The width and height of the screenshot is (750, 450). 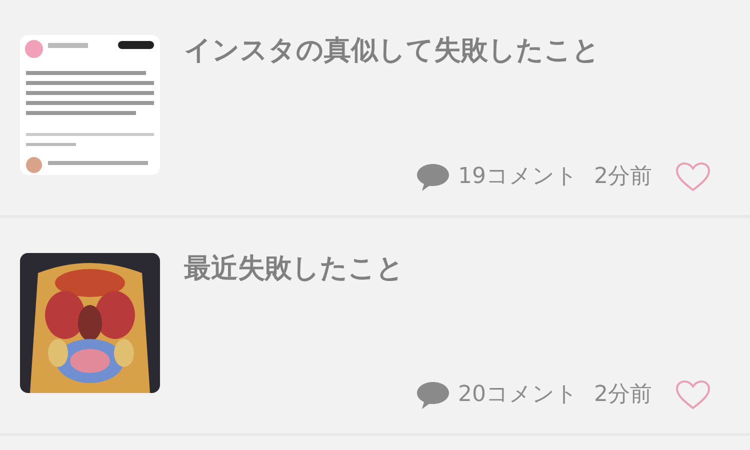 I want to click on comment-count: 19コメント, so click(x=518, y=177).